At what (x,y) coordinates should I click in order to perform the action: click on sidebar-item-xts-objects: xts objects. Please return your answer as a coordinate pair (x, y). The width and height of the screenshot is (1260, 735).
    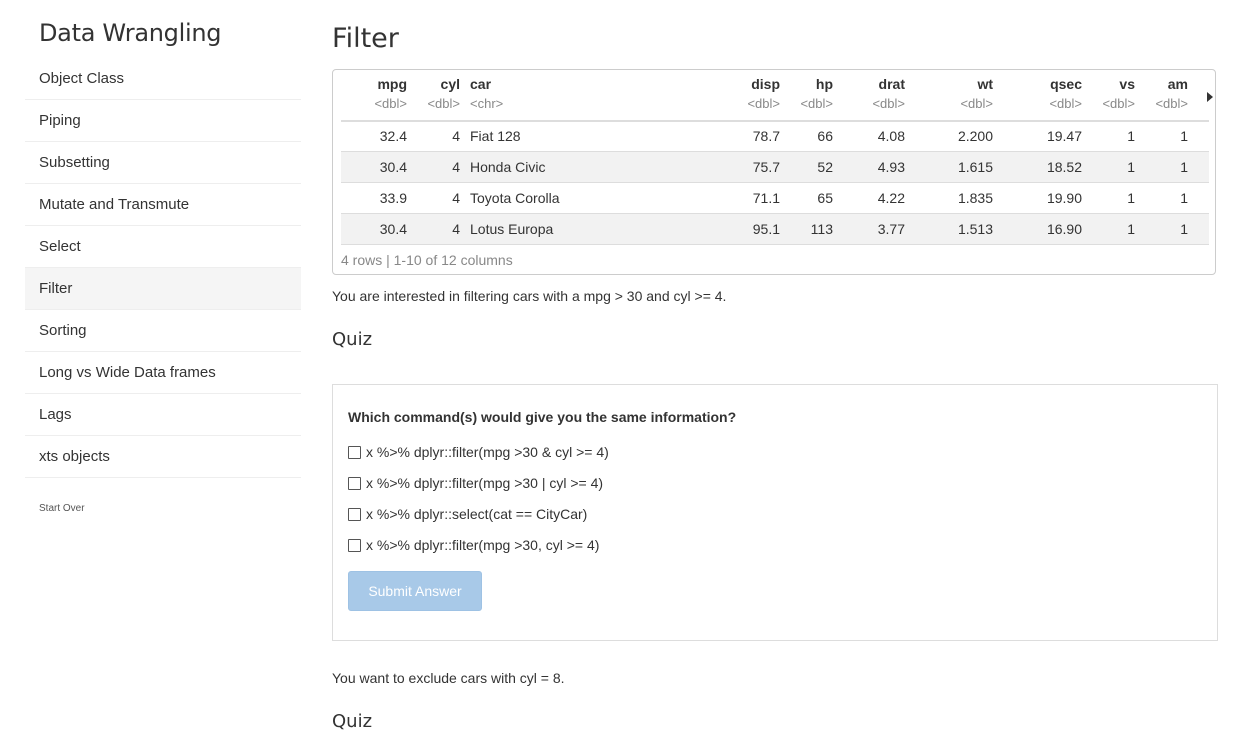
    Looking at the image, I should click on (163, 457).